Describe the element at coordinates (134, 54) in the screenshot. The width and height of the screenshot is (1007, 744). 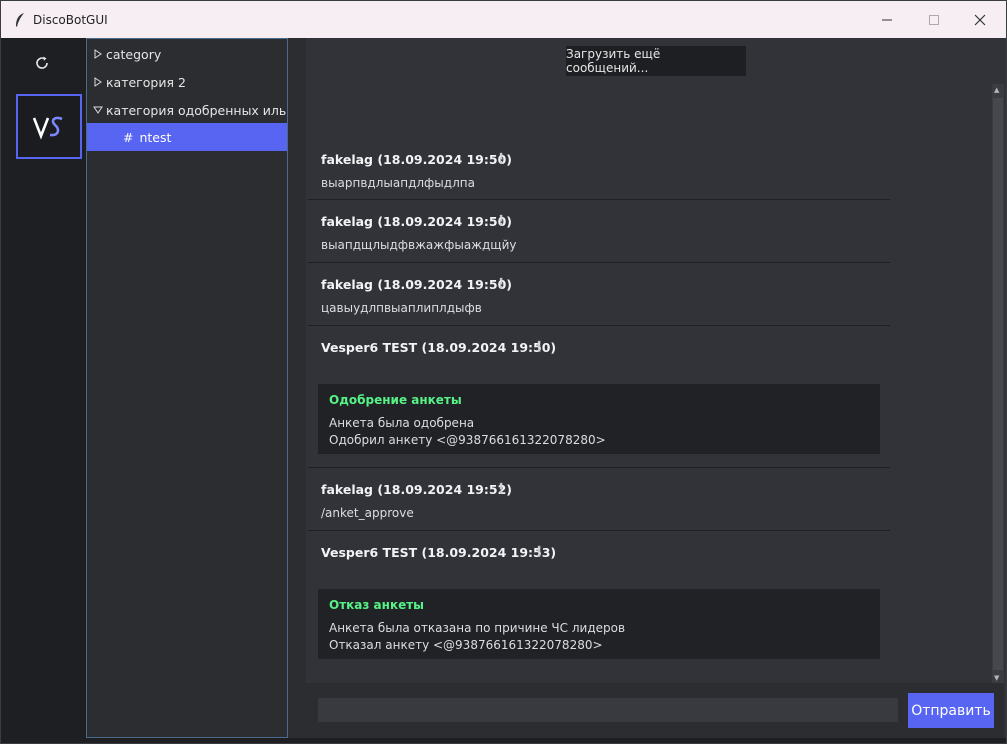
I see `category-label: category` at that location.